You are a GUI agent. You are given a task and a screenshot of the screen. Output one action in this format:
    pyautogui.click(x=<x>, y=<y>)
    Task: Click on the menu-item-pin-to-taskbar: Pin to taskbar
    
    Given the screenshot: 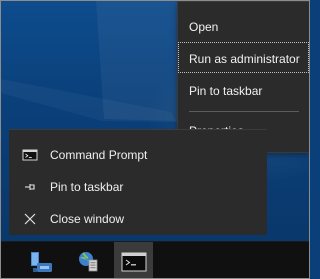 What is the action you would take?
    pyautogui.click(x=243, y=91)
    